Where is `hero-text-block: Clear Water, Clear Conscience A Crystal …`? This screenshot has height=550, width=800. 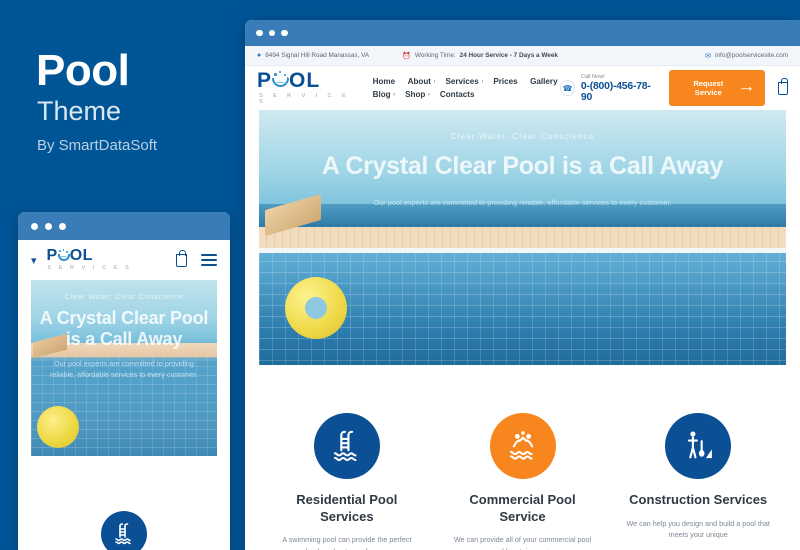
hero-text-block: Clear Water, Clear Conscience A Crystal … is located at coordinates (522, 170).